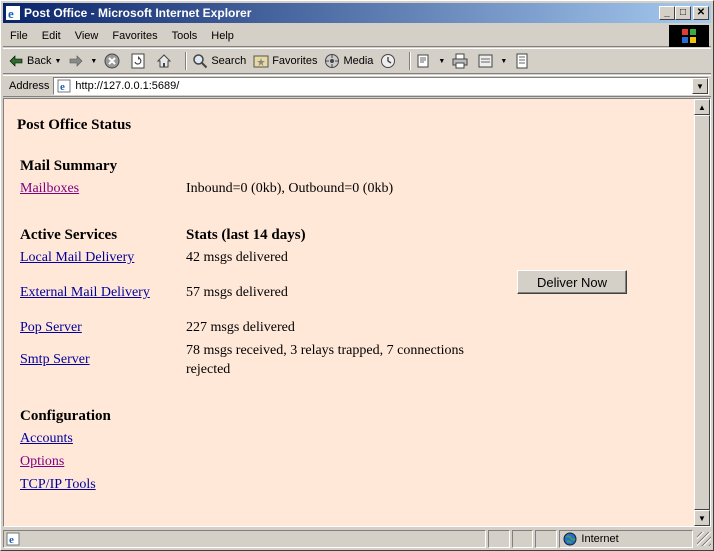  Describe the element at coordinates (69, 166) in the screenshot. I see `mail-summary-heading: Mail Summary` at that location.